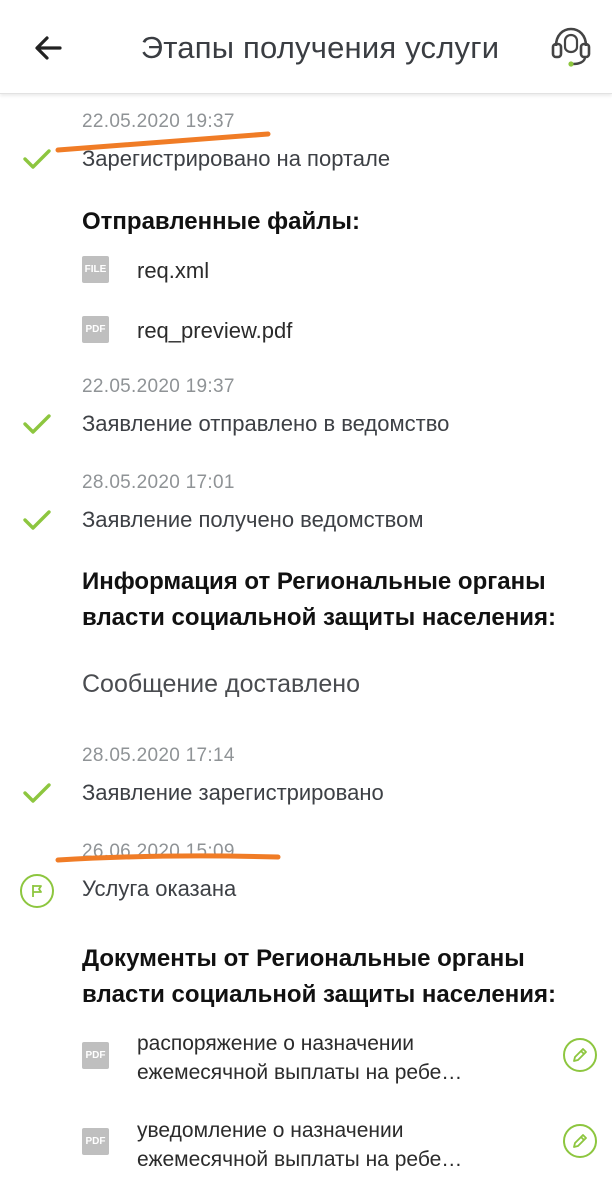  What do you see at coordinates (37, 891) in the screenshot?
I see `flag-icon` at bounding box center [37, 891].